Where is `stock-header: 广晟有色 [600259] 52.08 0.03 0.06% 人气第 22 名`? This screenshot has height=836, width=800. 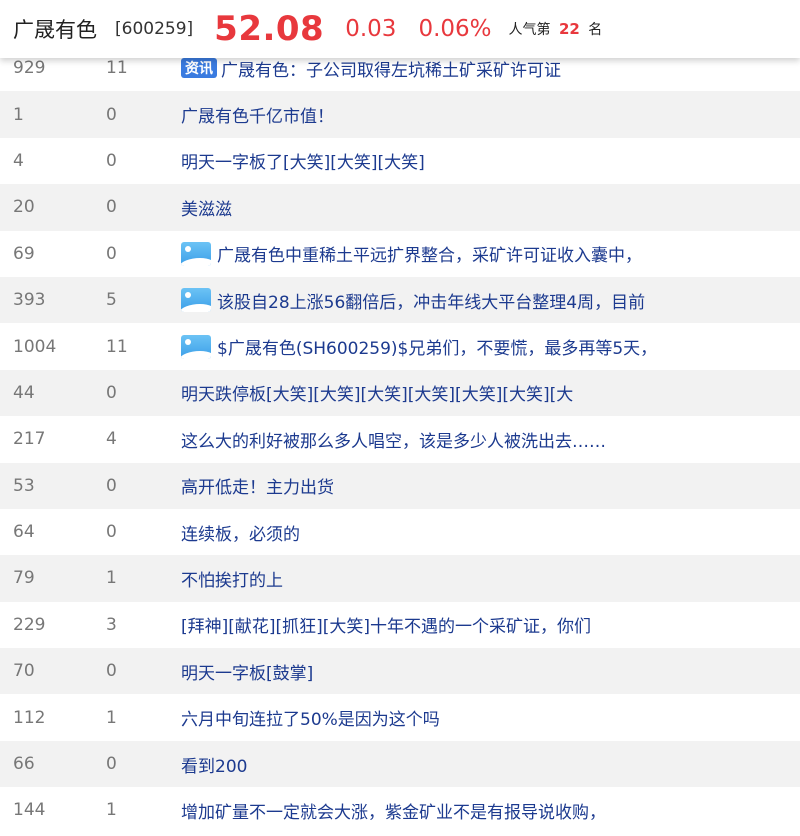
stock-header: 广晟有色 [600259] 52.08 0.03 0.06% 人气第 22 名 is located at coordinates (400, 29).